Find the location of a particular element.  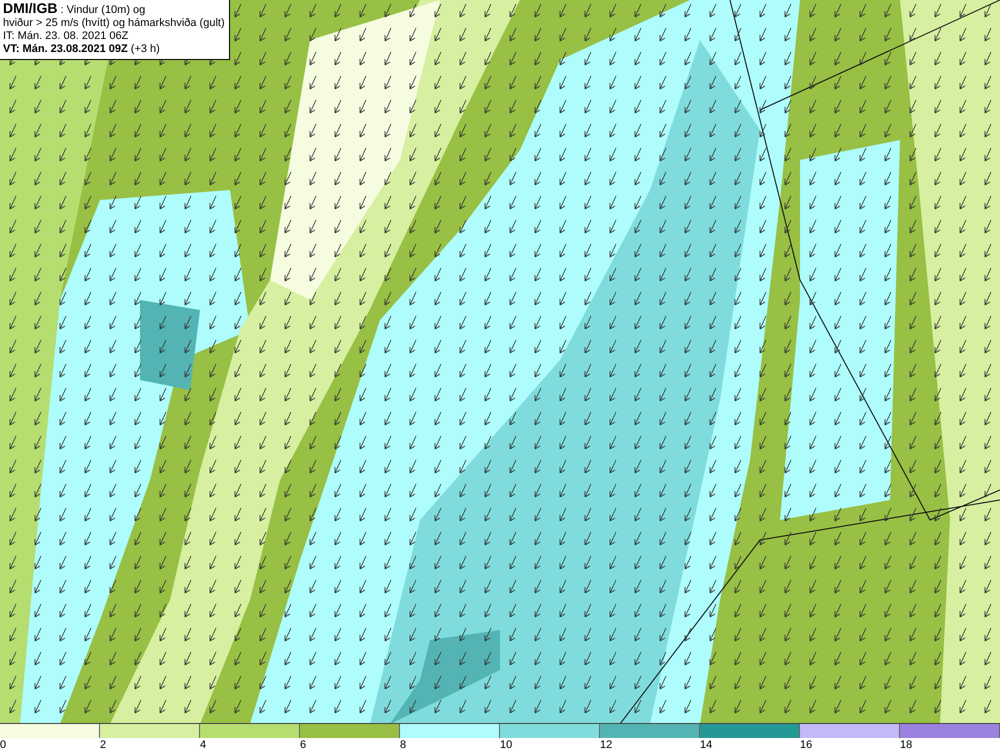

legend-label: 6 is located at coordinates (303, 745).